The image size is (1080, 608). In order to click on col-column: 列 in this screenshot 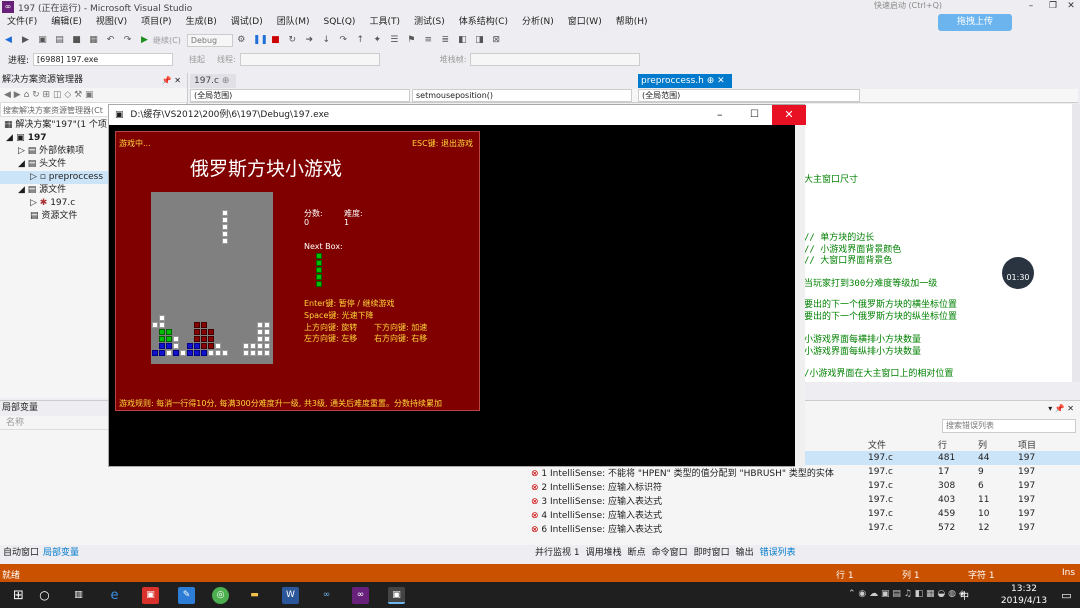, I will do `click(995, 444)`.